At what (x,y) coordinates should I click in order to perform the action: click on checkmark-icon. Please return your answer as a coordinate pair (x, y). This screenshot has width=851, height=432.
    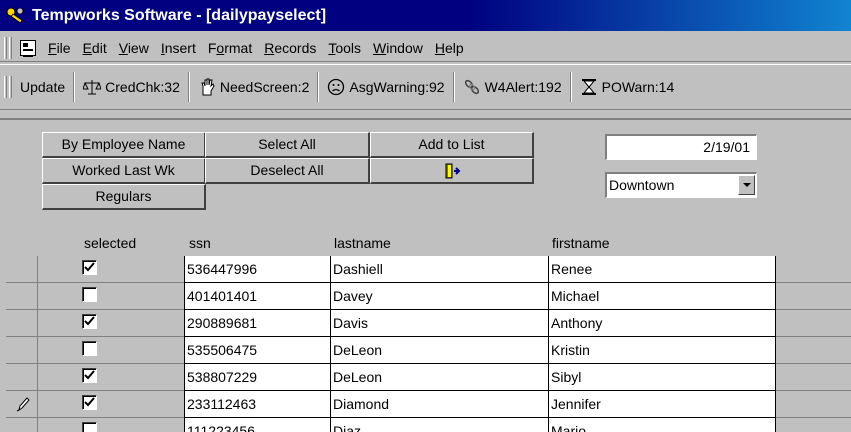
    Looking at the image, I should click on (89, 375).